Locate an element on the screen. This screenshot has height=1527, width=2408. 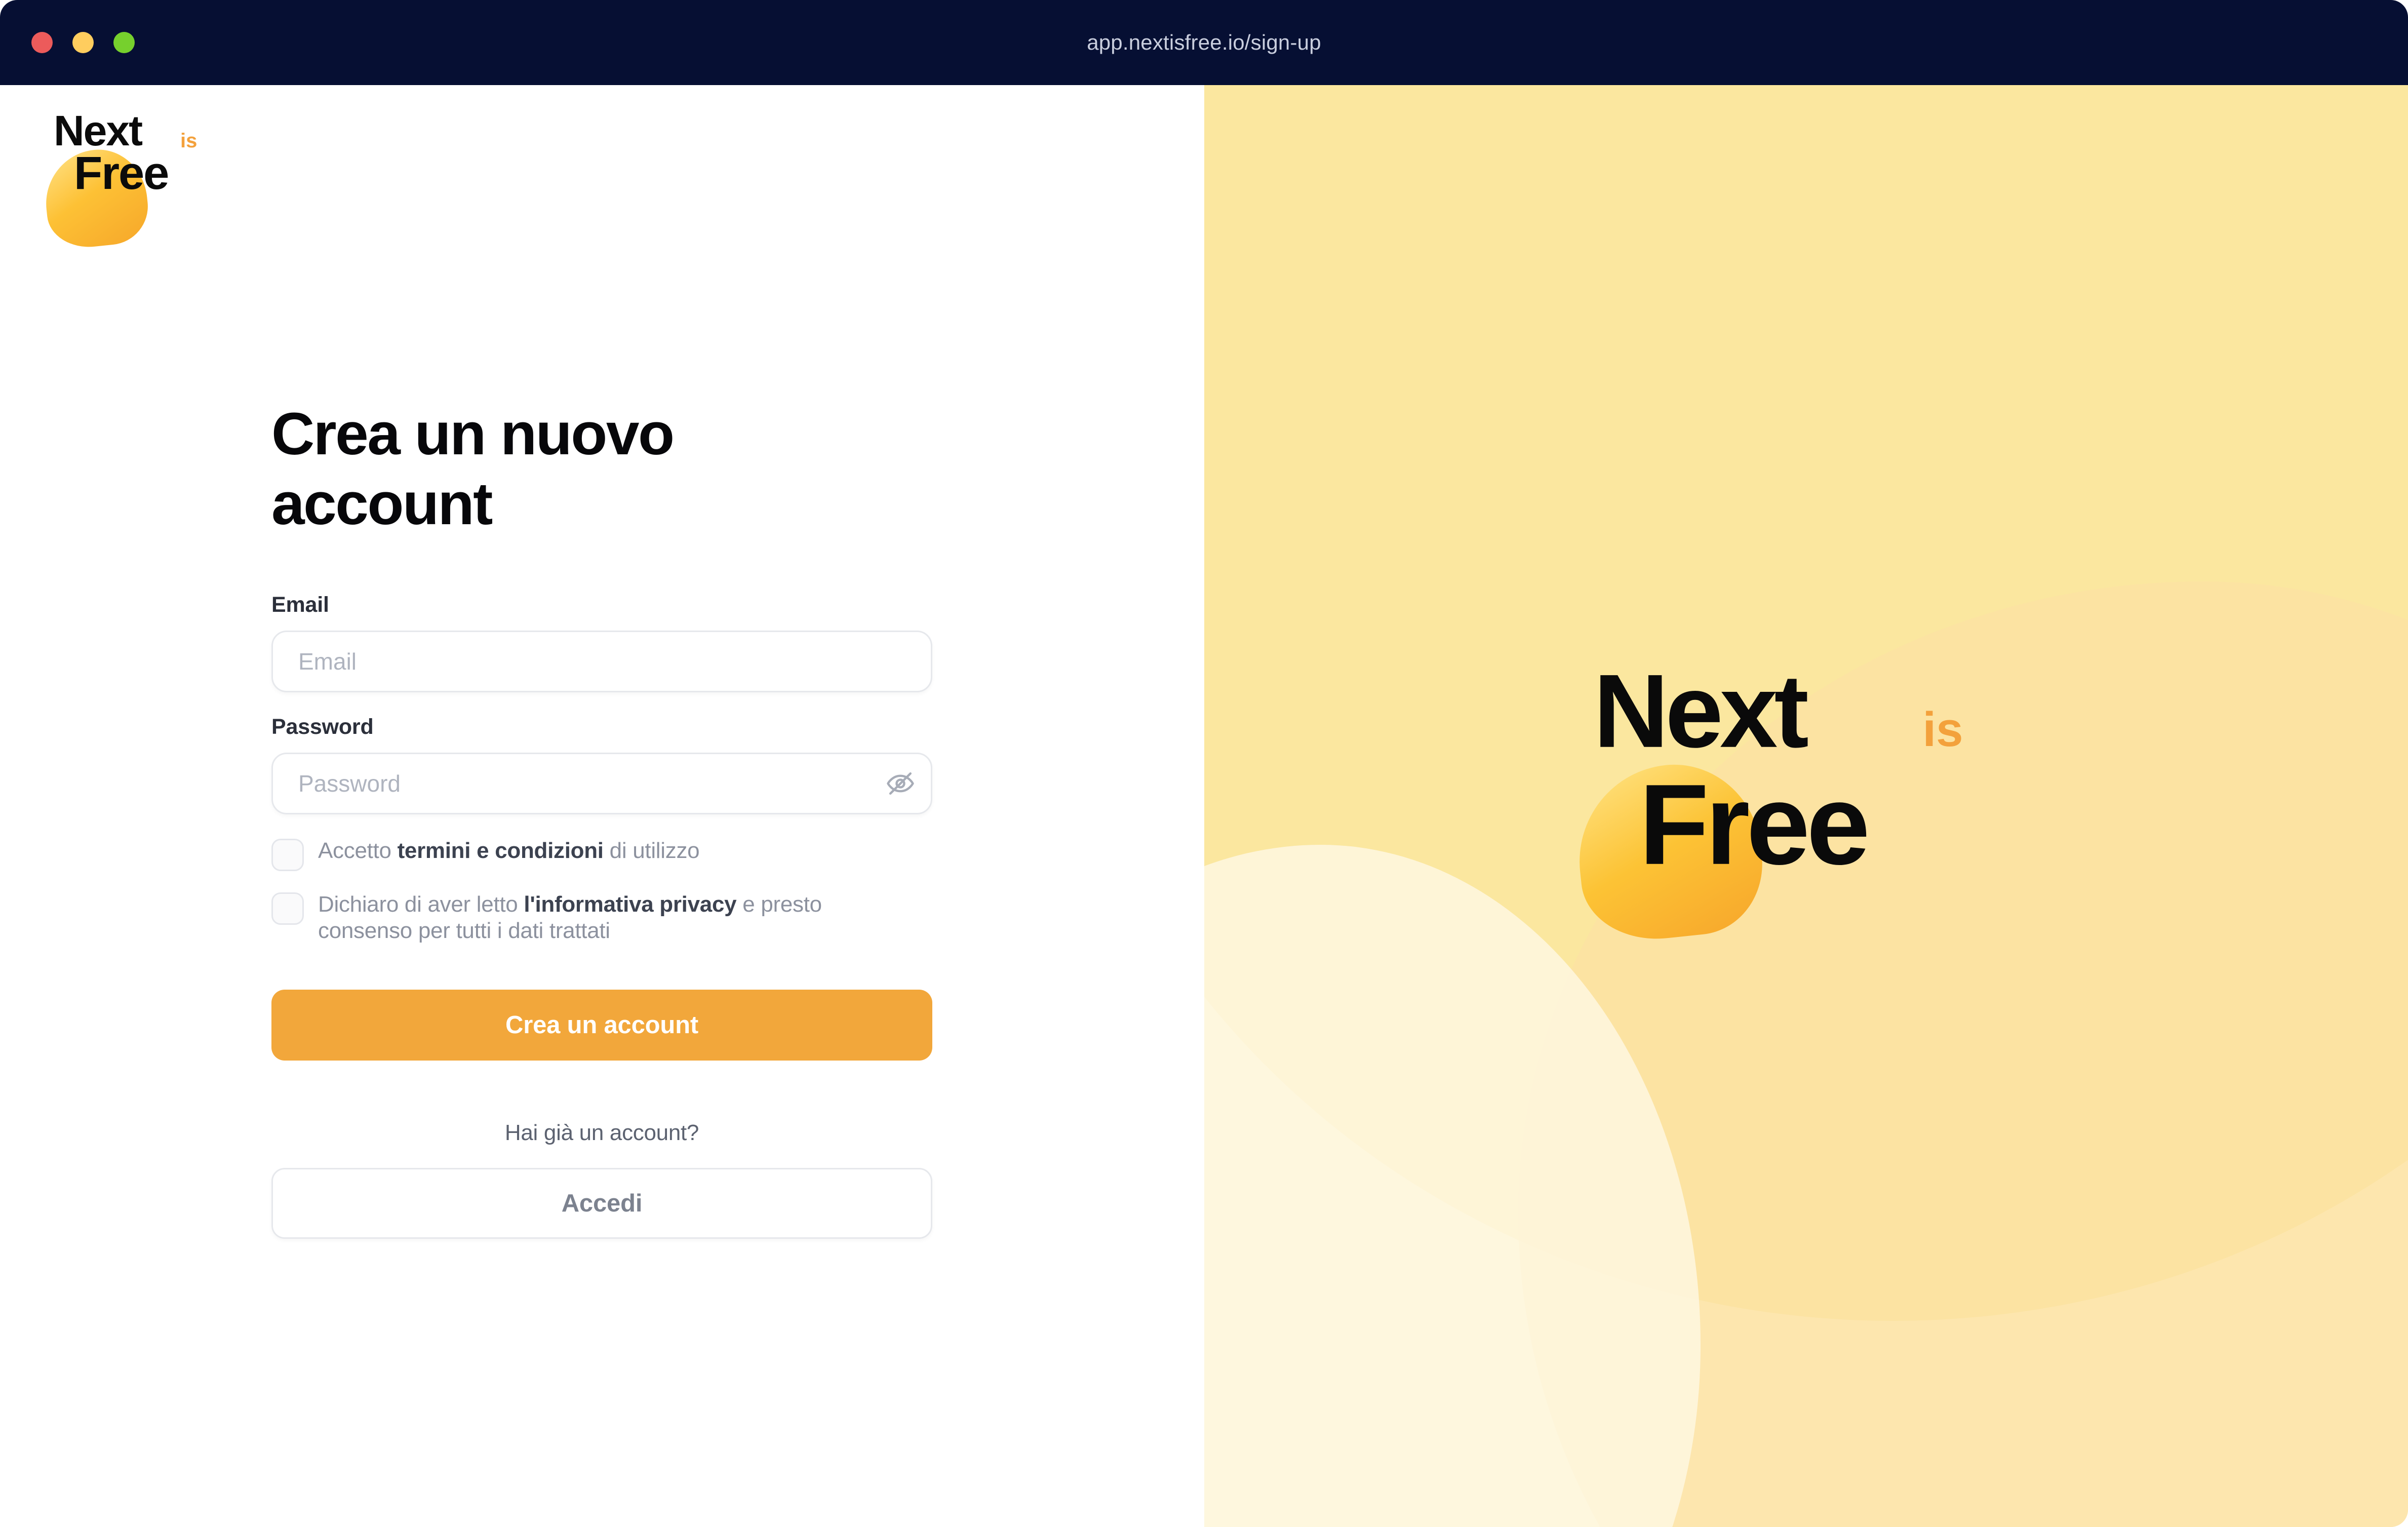
hero-brand-logo: Next is Free is located at coordinates (1804, 800).